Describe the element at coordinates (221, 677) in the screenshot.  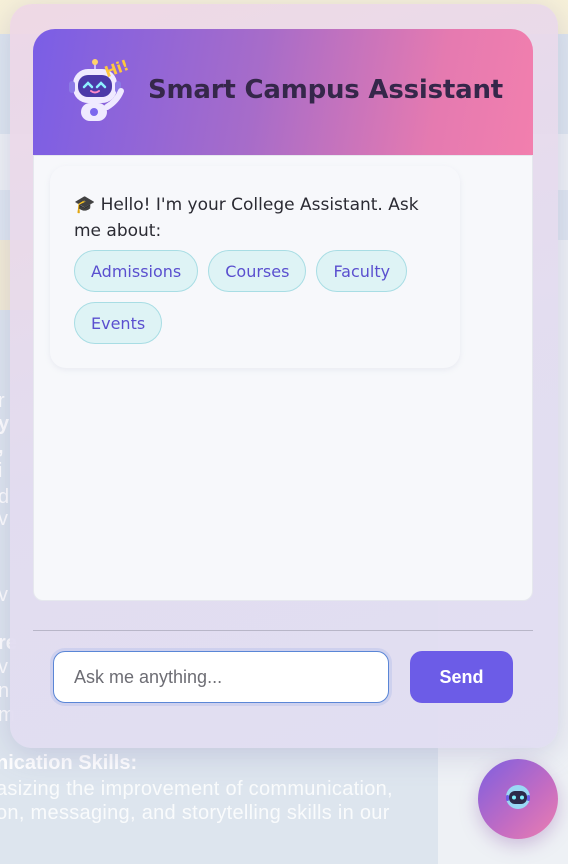
I see `chat-input` at that location.